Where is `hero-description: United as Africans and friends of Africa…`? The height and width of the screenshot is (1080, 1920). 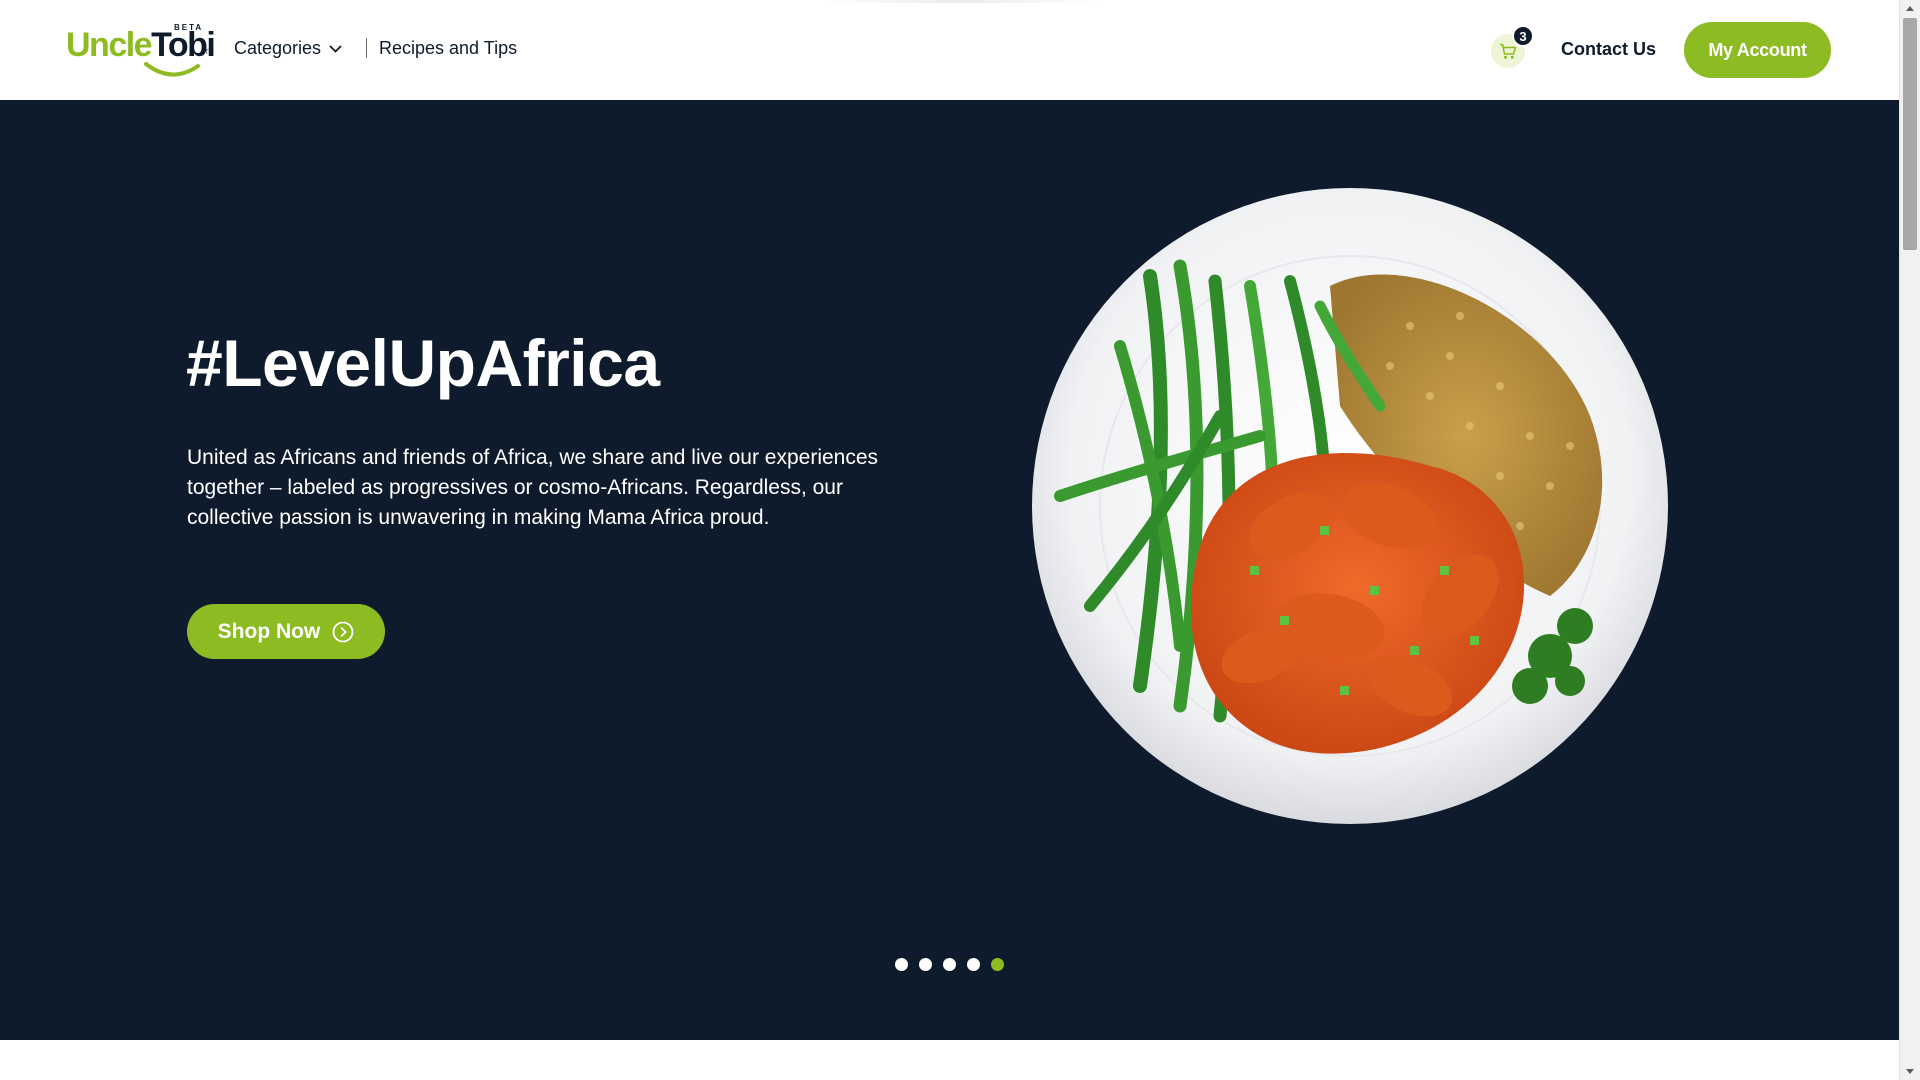 hero-description: United as Africans and friends of Africa… is located at coordinates (533, 487).